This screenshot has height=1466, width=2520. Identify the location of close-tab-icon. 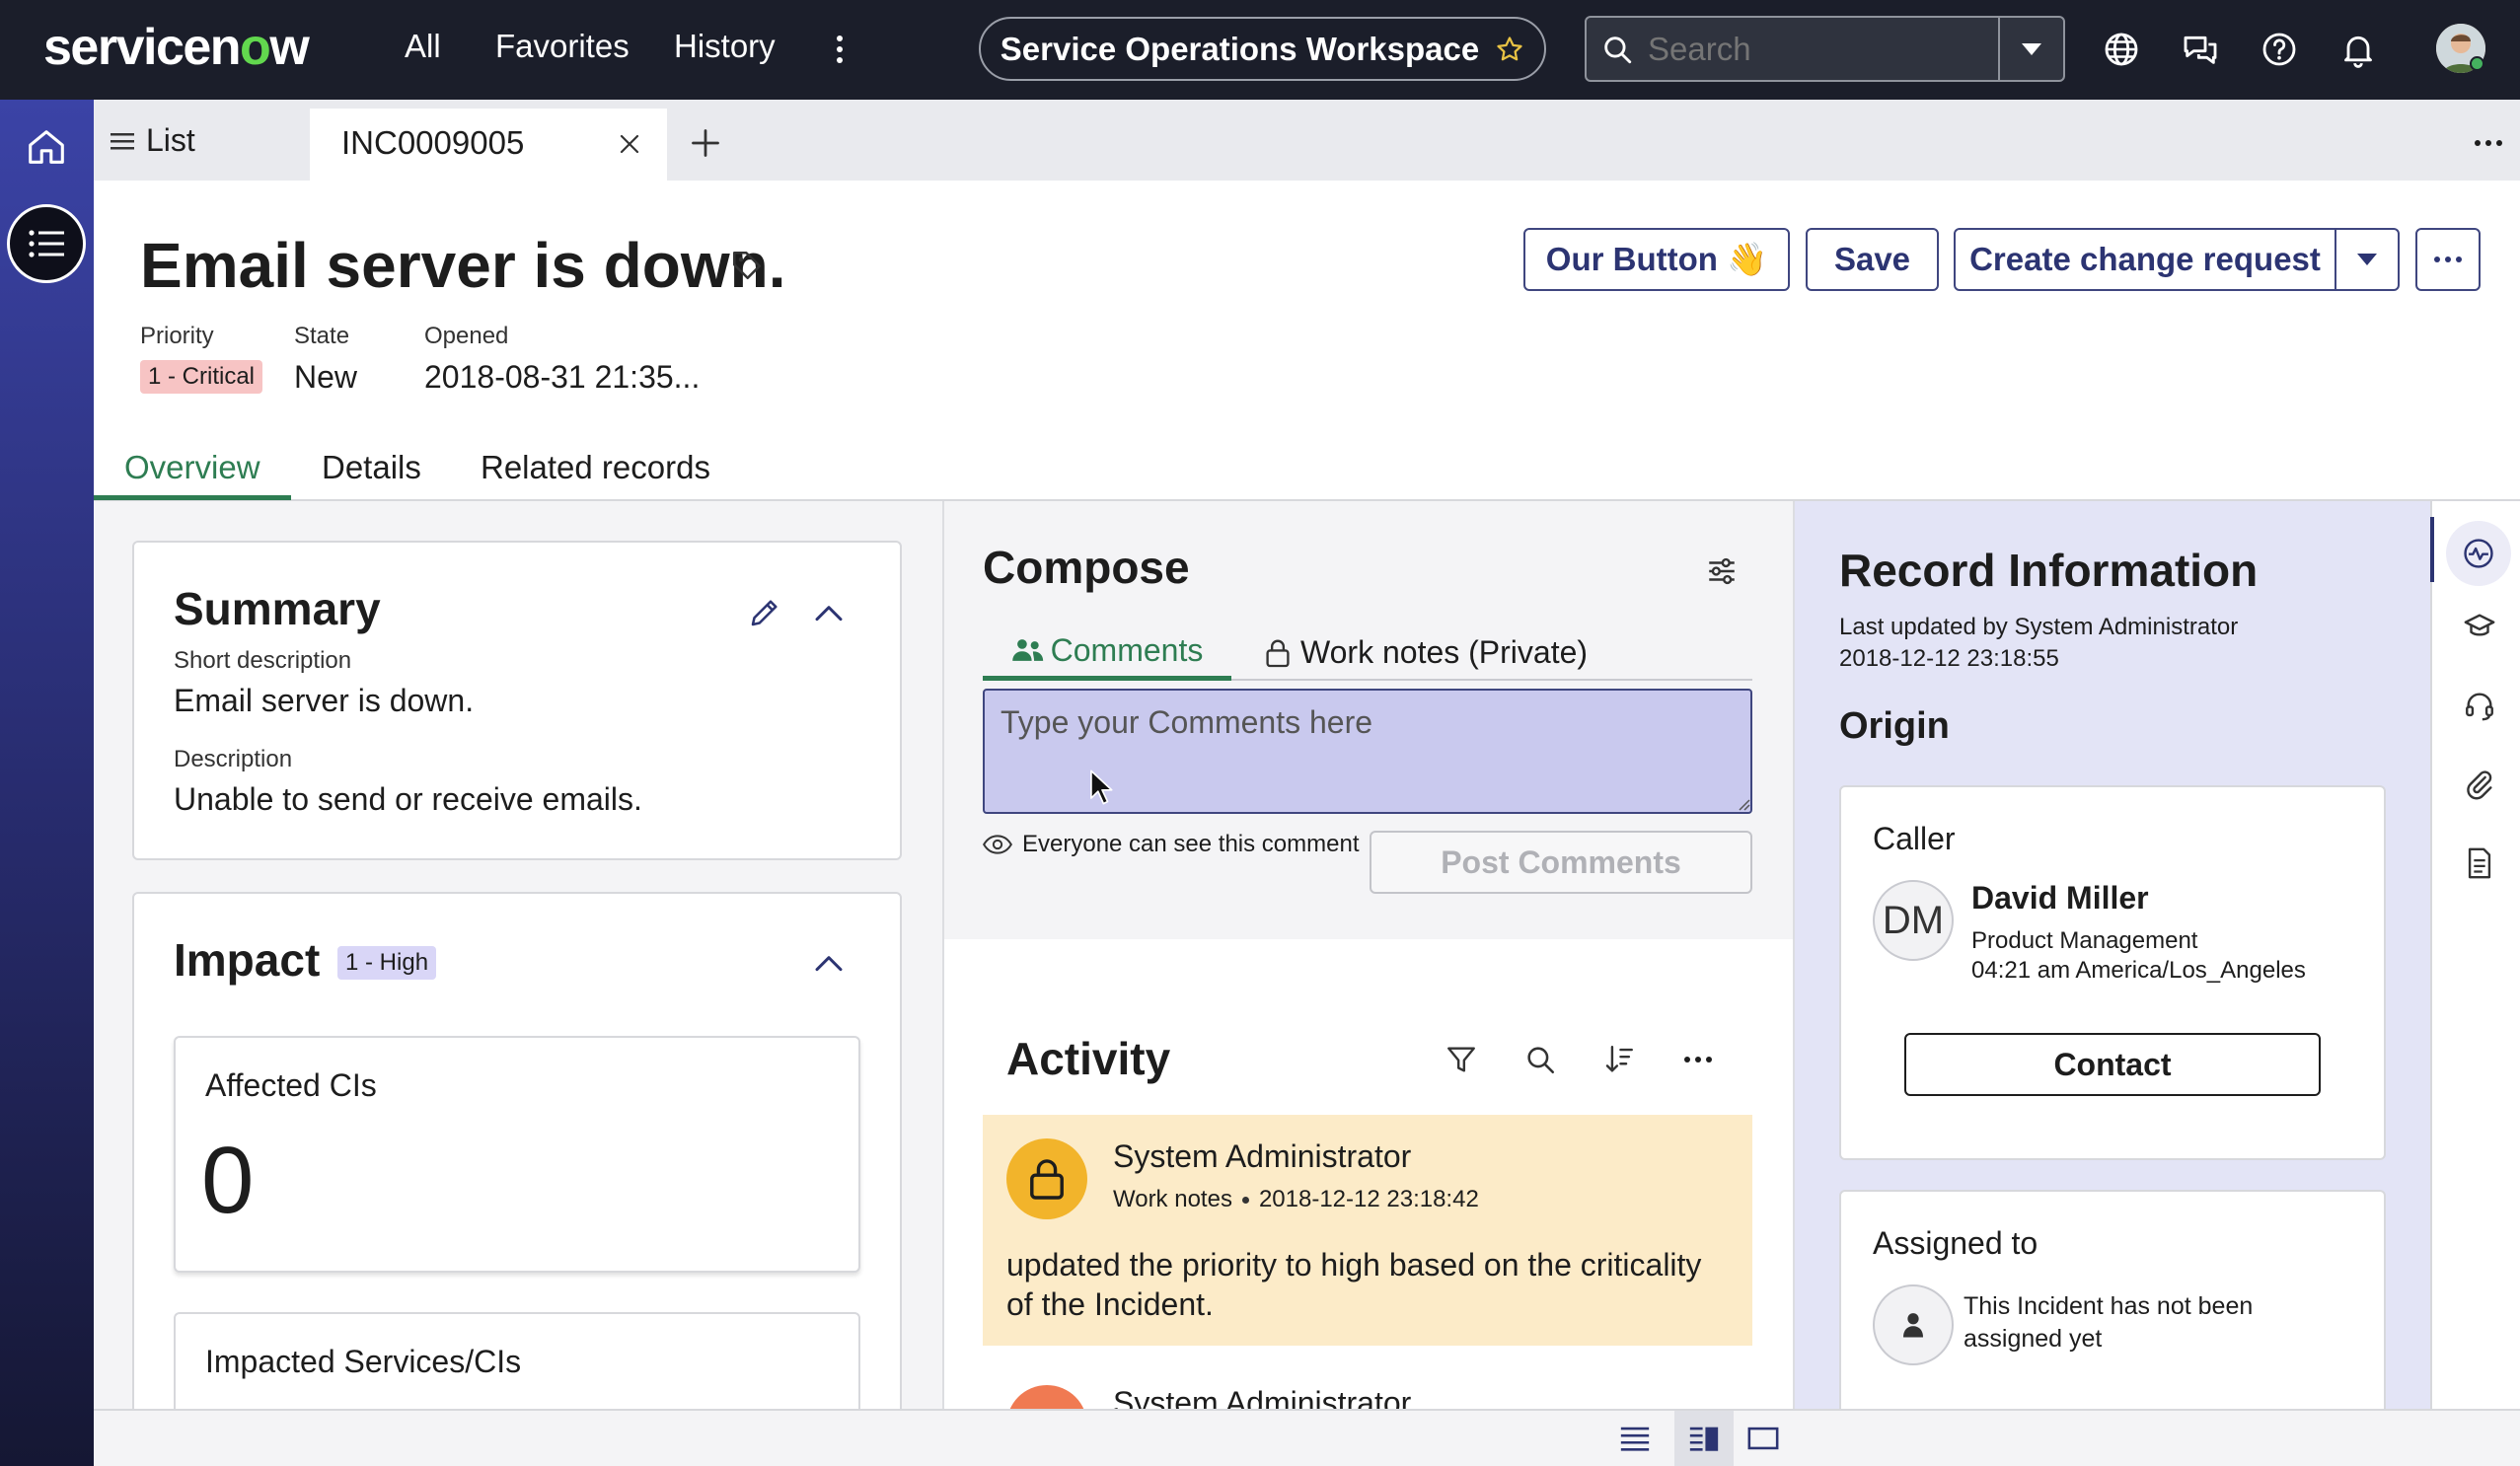
(629, 144).